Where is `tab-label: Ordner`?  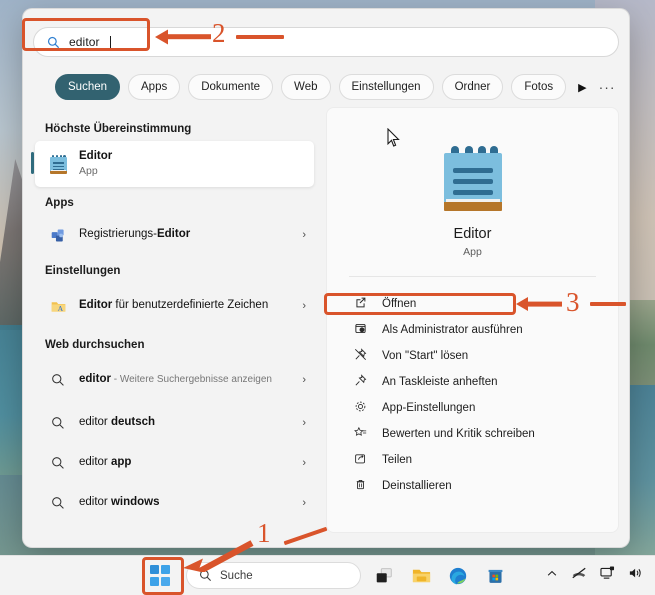 tab-label: Ordner is located at coordinates (472, 87).